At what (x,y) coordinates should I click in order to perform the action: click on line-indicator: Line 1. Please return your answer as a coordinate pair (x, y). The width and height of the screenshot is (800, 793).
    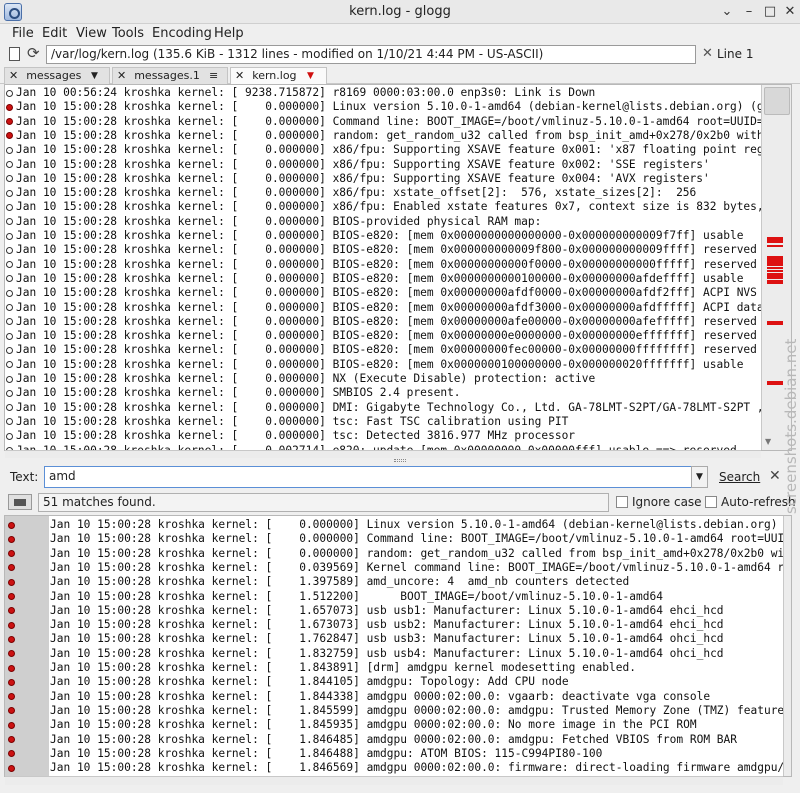
    Looking at the image, I should click on (735, 54).